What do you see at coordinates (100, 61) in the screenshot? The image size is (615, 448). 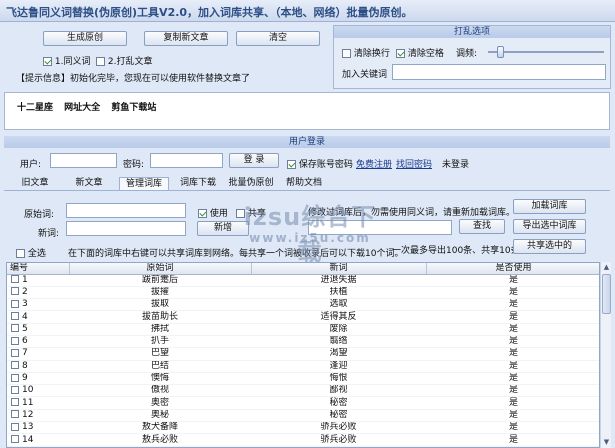 I see `shuffle-checkbox` at bounding box center [100, 61].